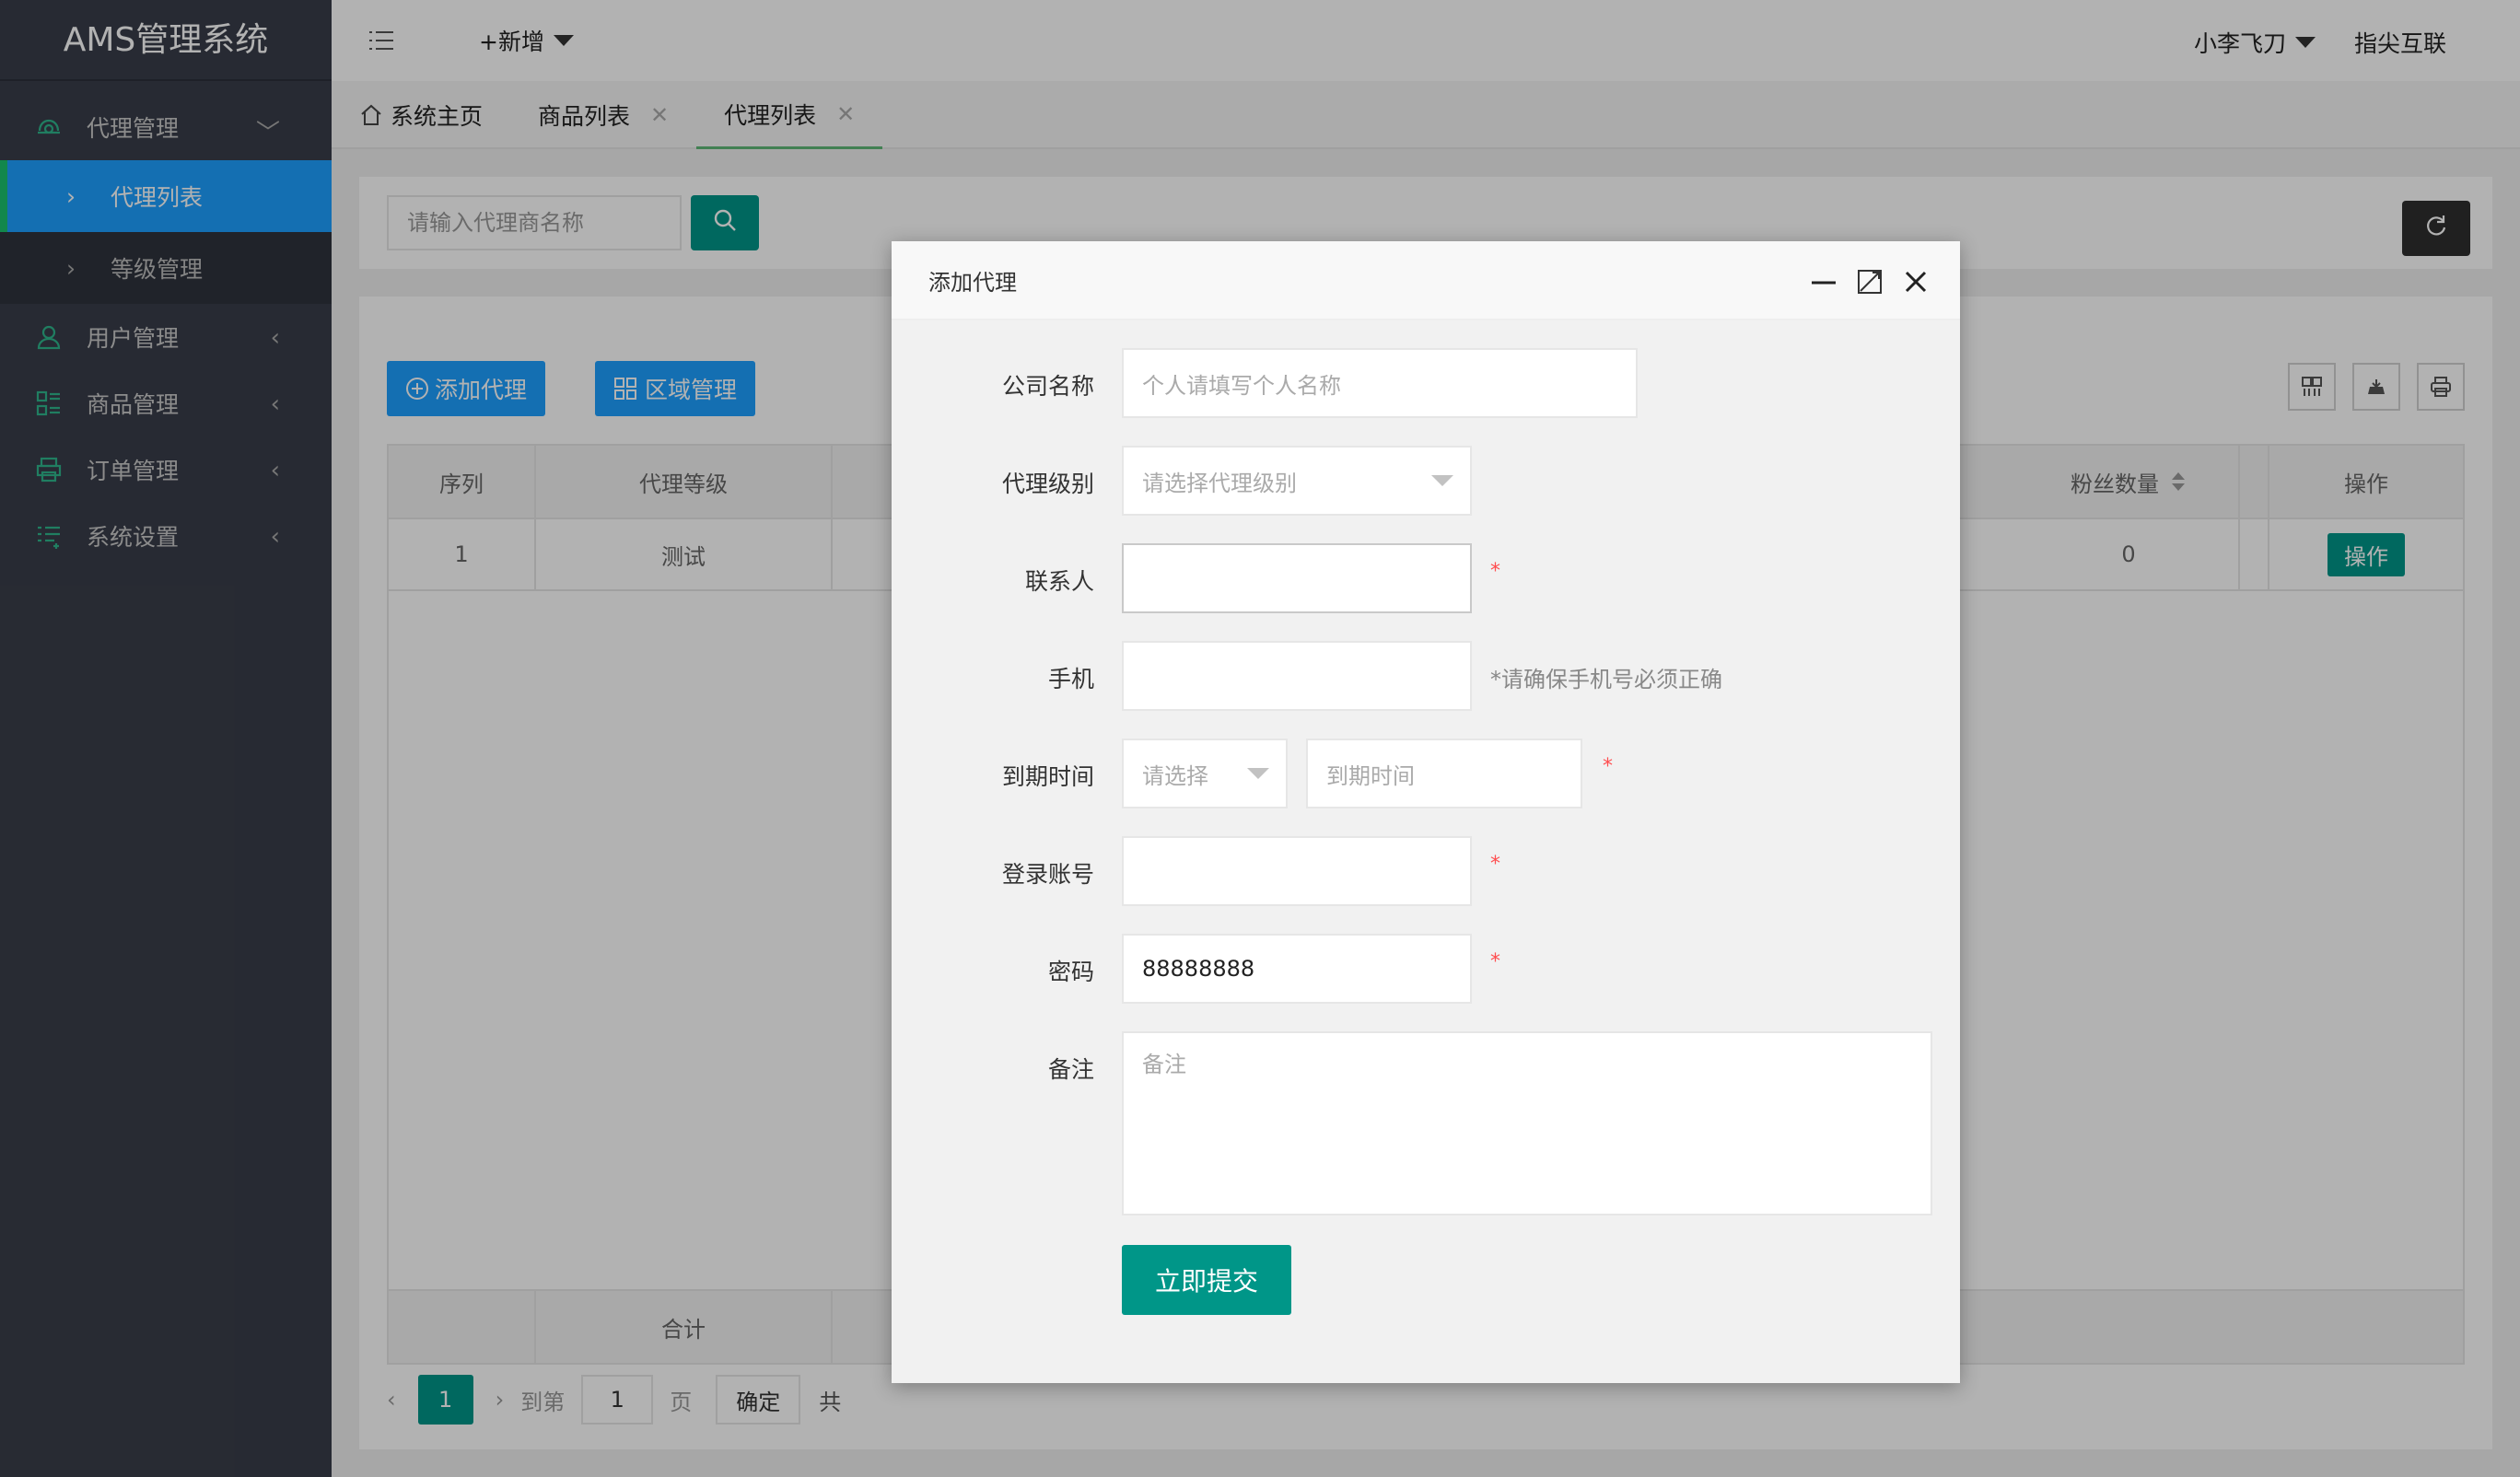 This screenshot has height=1477, width=2520. I want to click on remark-label: 备注, so click(1070, 1069).